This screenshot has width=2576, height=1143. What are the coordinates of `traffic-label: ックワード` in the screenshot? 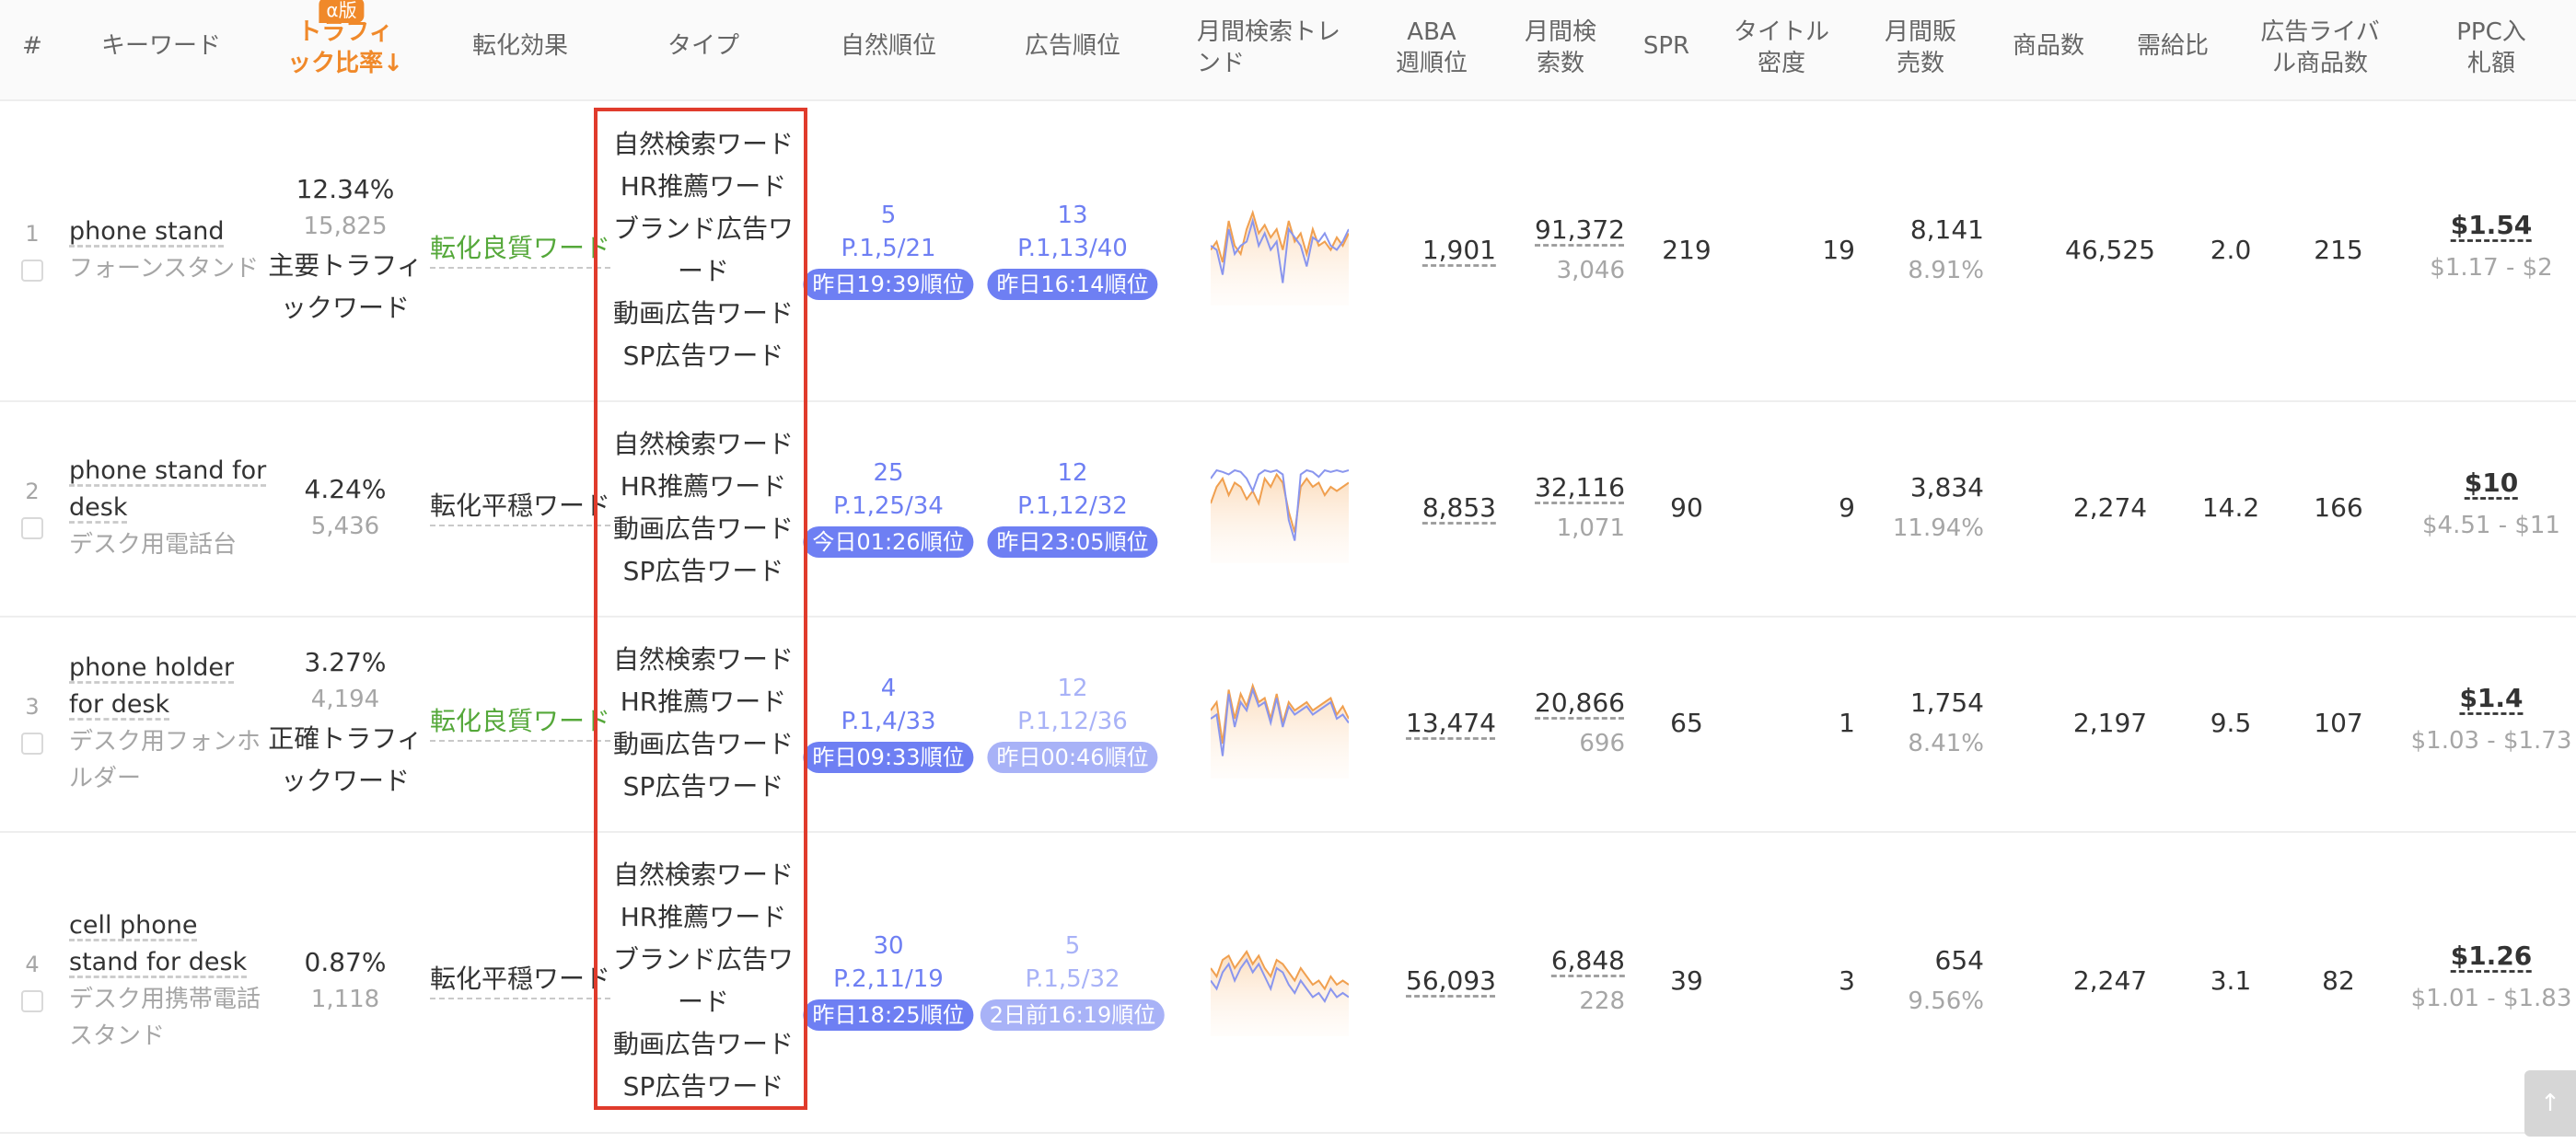 It's located at (345, 781).